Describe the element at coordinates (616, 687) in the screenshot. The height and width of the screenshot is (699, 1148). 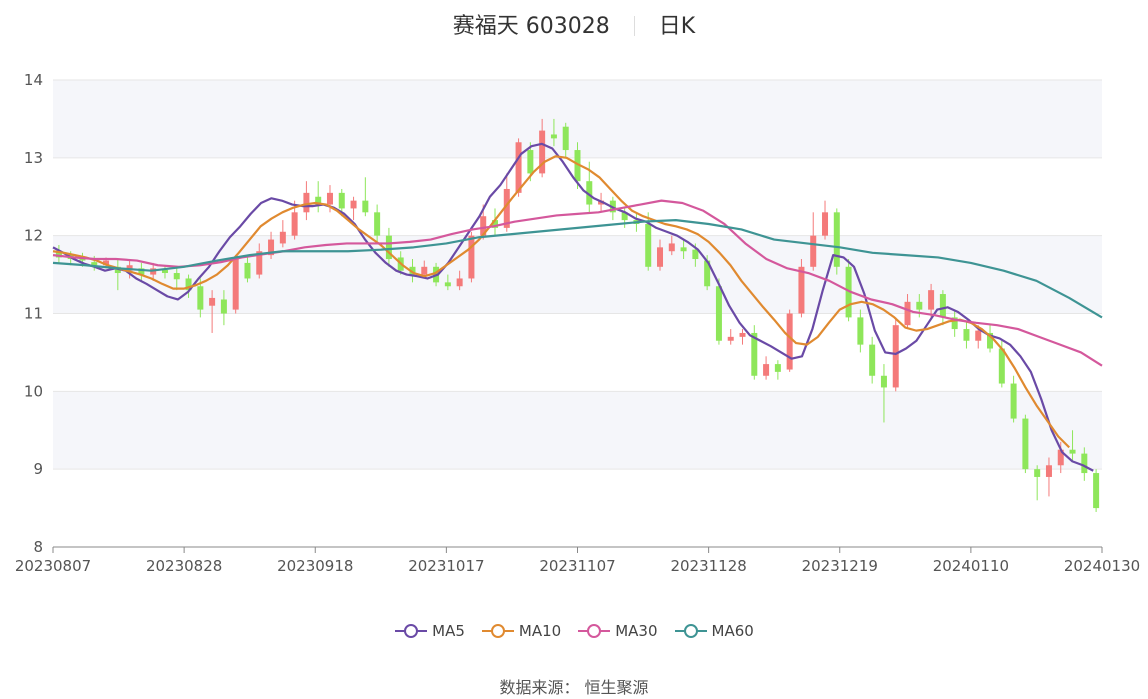
I see `source-name: 恒生聚源` at that location.